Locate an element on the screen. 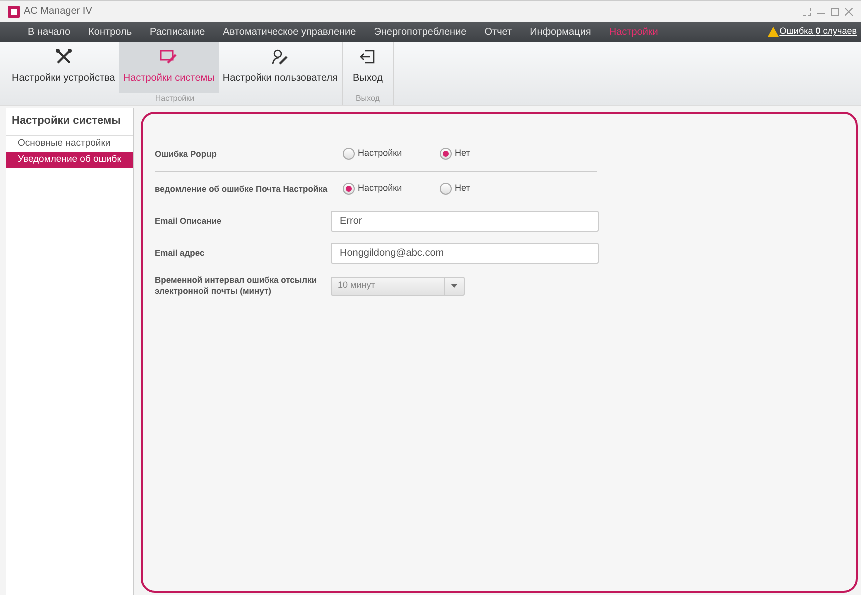 Image resolution: width=861 pixels, height=595 pixels. text-field: Honggildong@abc.com is located at coordinates (465, 253).